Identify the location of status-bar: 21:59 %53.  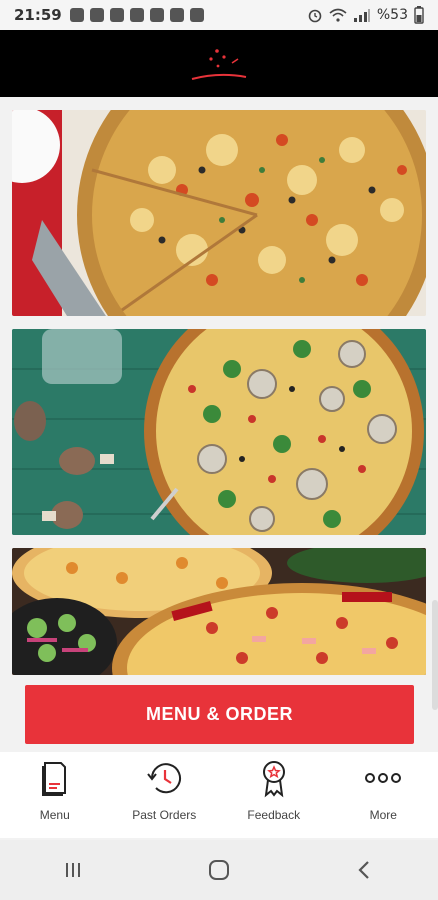
(219, 15).